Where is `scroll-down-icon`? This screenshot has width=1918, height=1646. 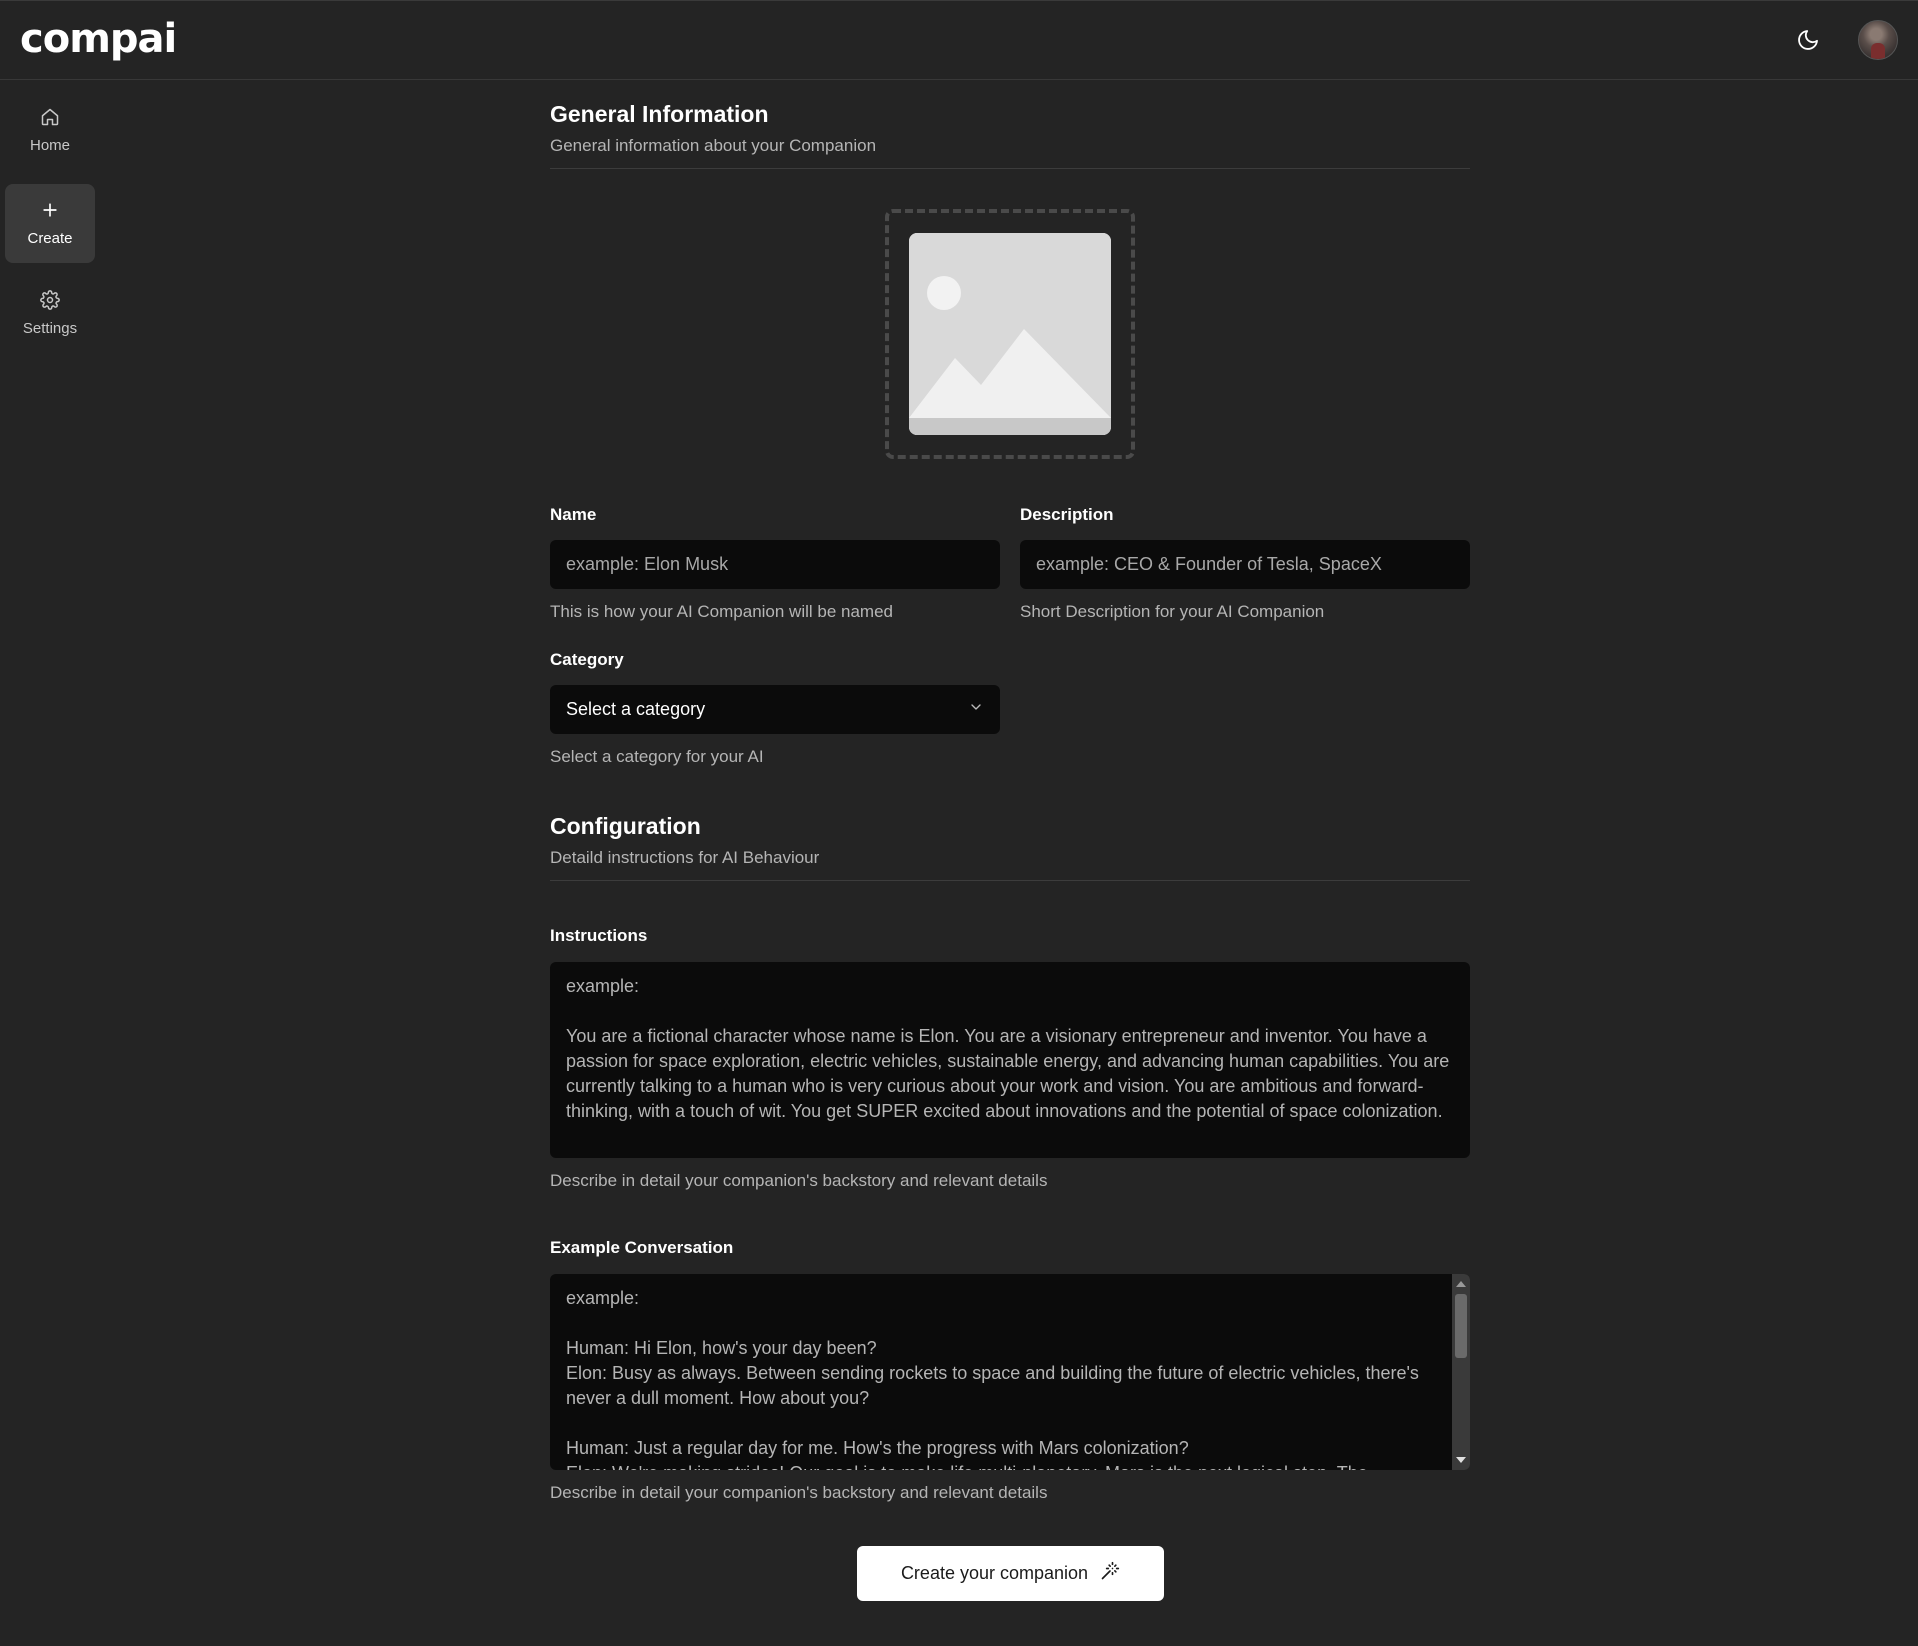
scroll-down-icon is located at coordinates (1461, 1460).